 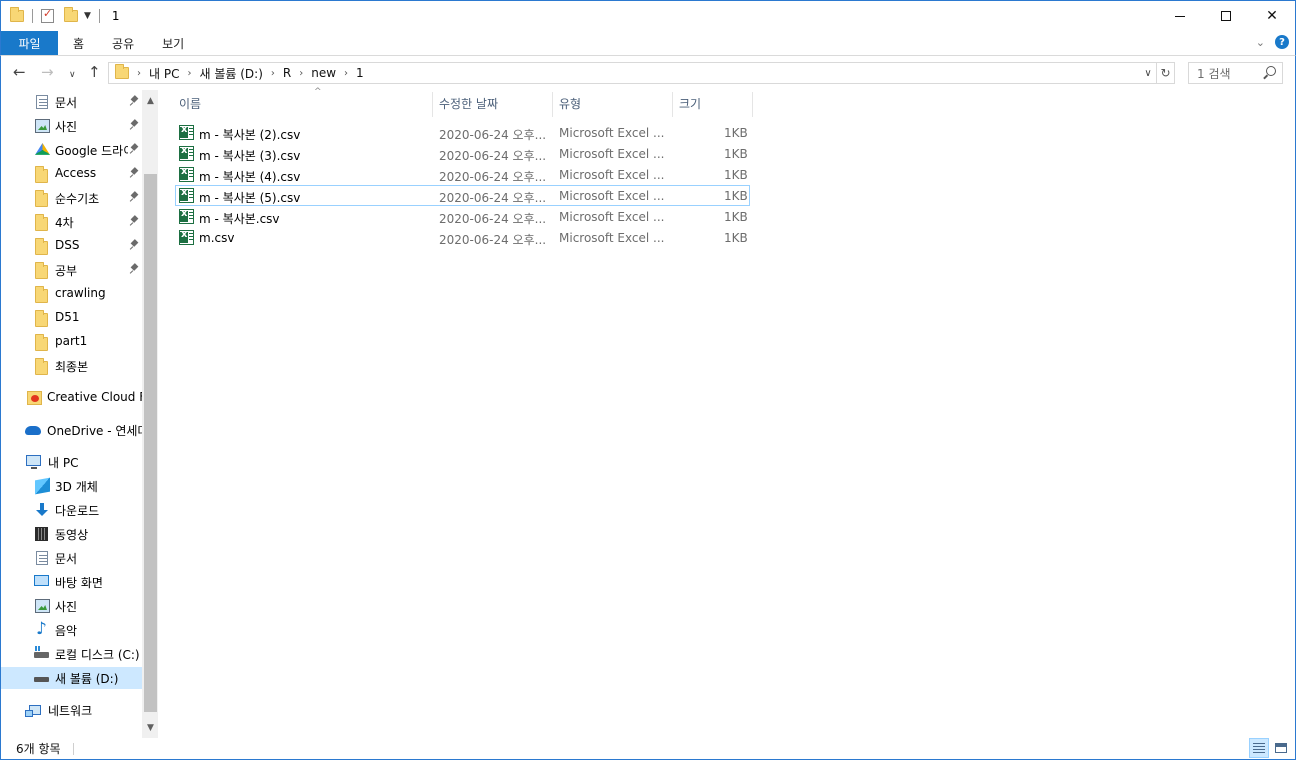 I want to click on column-header-modified: 수정한 날짜, so click(x=493, y=103).